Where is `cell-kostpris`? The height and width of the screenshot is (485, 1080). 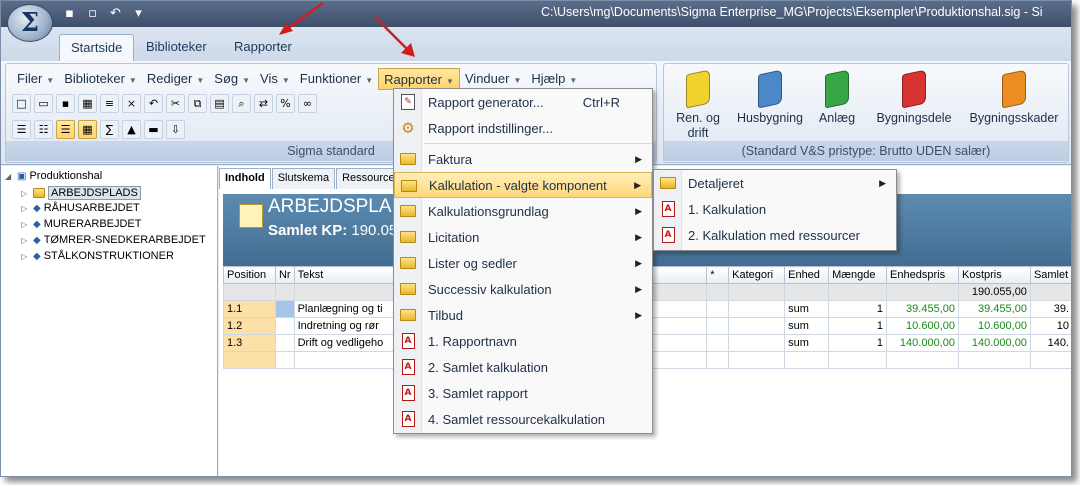 cell-kostpris is located at coordinates (994, 360).